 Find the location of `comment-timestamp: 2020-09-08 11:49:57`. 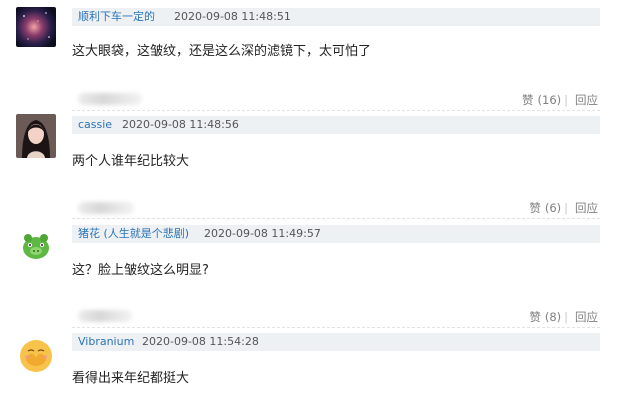

comment-timestamp: 2020-09-08 11:49:57 is located at coordinates (262, 233).